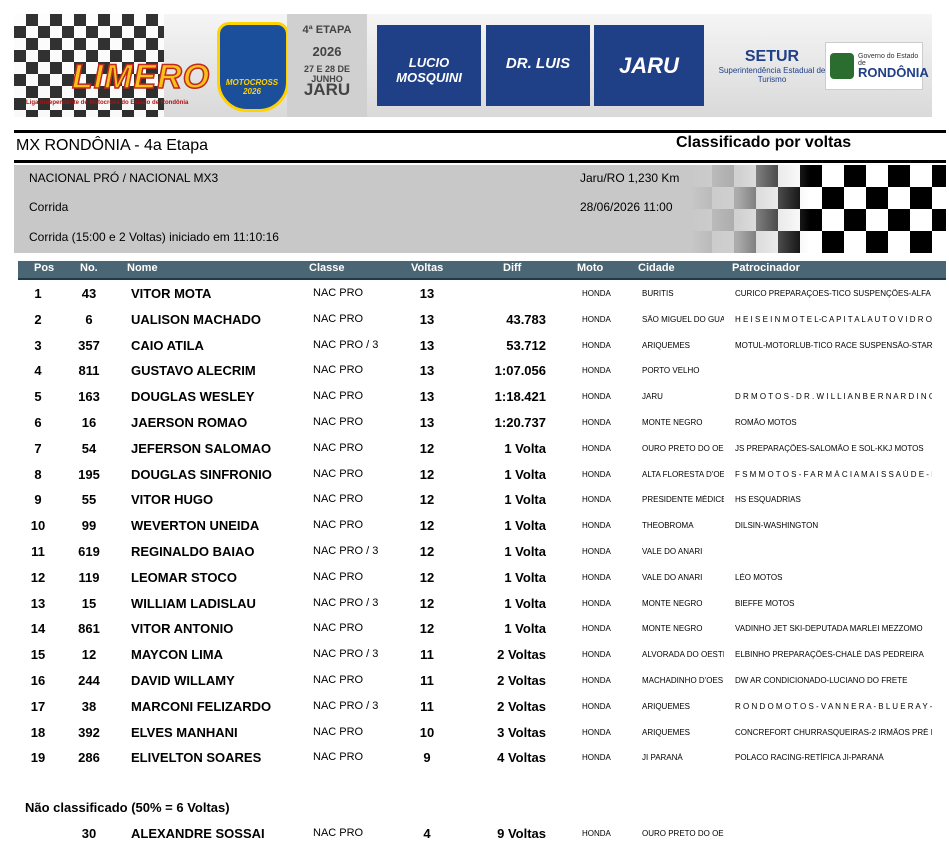  I want to click on not-classified-label: Não classificado (50% = 6 Voltas), so click(127, 807).